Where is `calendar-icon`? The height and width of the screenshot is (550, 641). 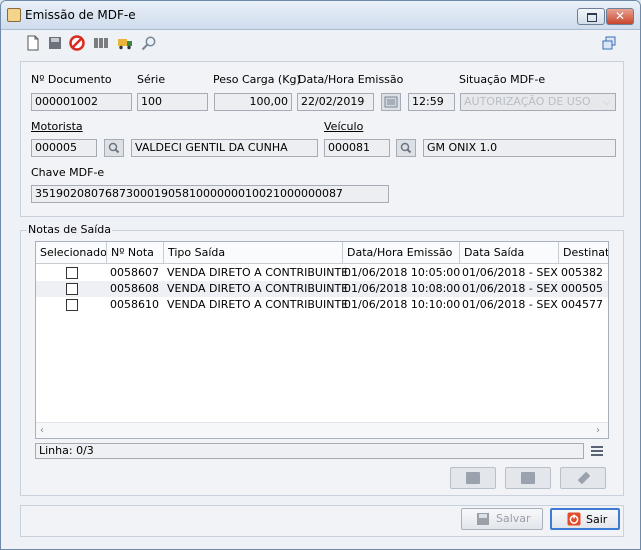
calendar-icon is located at coordinates (391, 102).